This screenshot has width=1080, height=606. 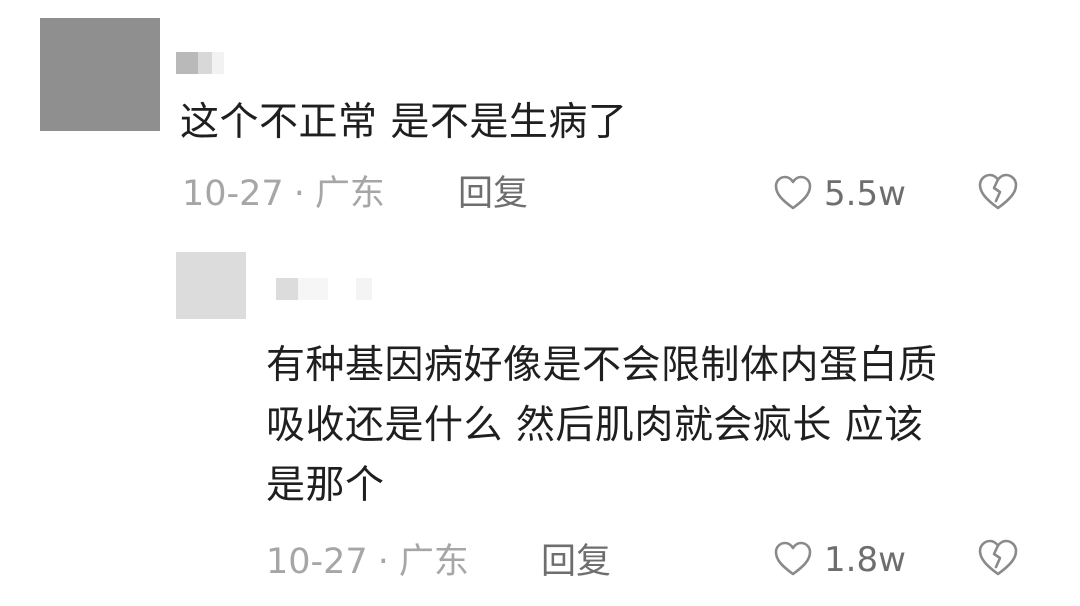 I want to click on comment-text: 这个不正常 是不是生病了, so click(x=404, y=122).